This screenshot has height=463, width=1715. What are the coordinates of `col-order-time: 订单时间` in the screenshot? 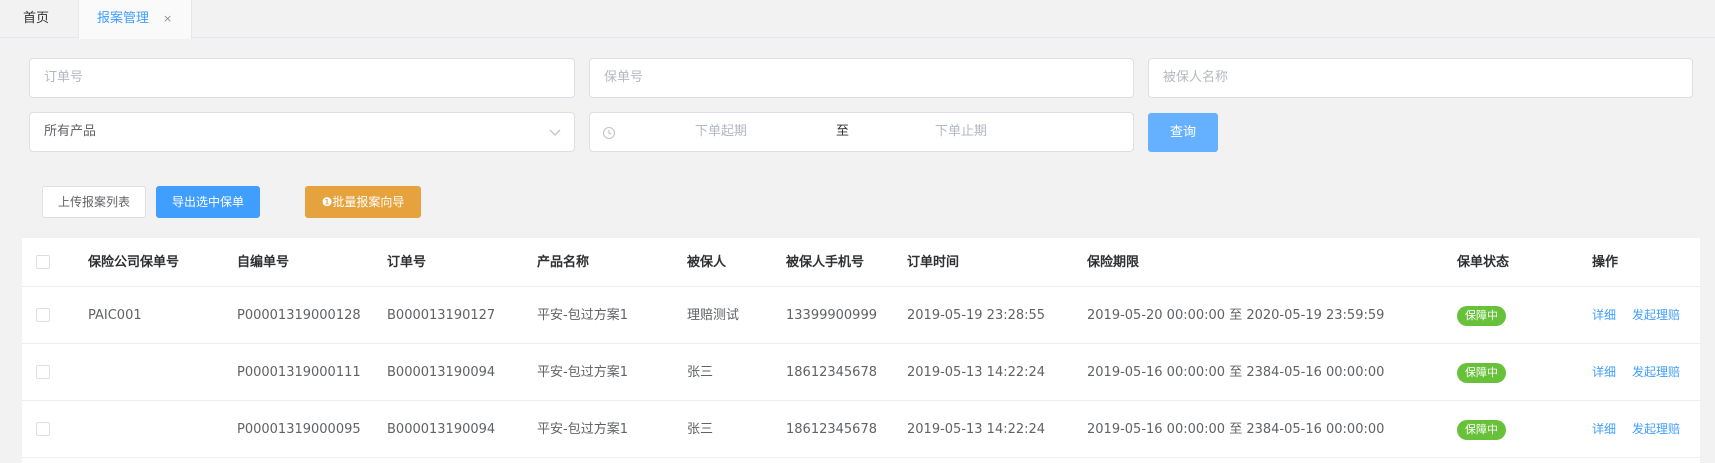 It's located at (933, 262).